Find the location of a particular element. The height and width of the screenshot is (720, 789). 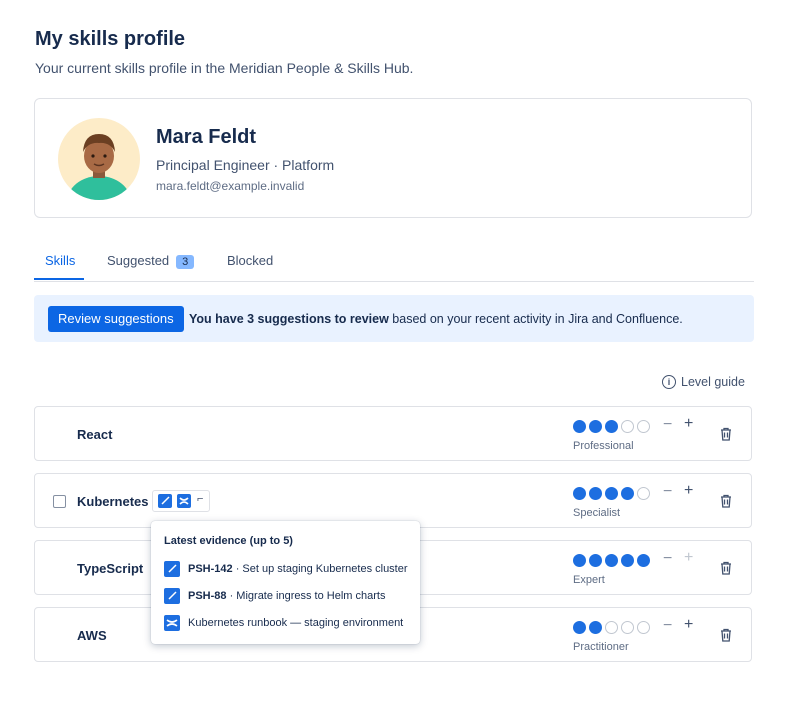

evidence-text: · Migrate ingress to Helm charts is located at coordinates (306, 596).